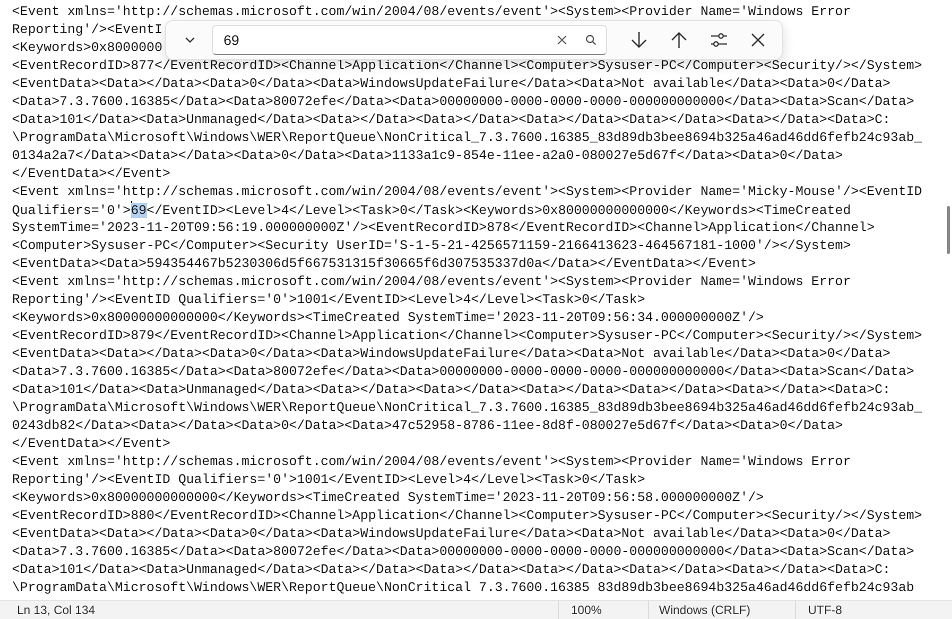 This screenshot has height=619, width=952. Describe the element at coordinates (431, 246) in the screenshot. I see `text-line: <Computer>Sysuser-PC</Computer><Security UserID='S-1-5-21-4256571159-2166413623-464567181-1000'/></System>` at that location.